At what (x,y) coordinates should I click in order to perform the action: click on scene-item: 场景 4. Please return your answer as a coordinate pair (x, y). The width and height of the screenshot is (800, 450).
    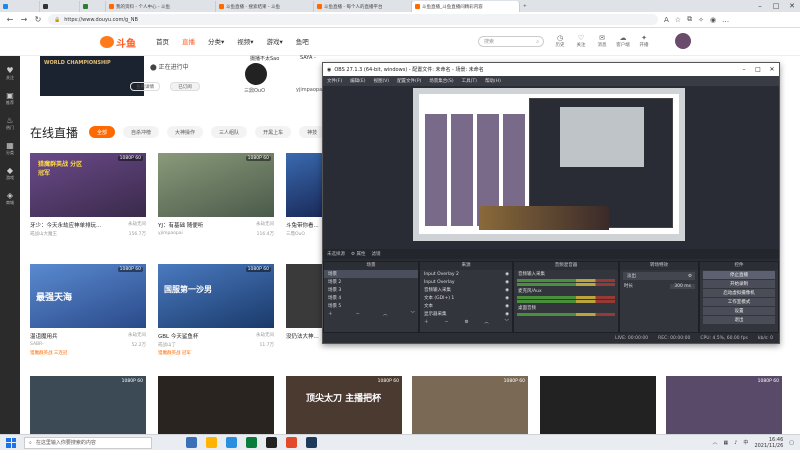
    Looking at the image, I should click on (371, 298).